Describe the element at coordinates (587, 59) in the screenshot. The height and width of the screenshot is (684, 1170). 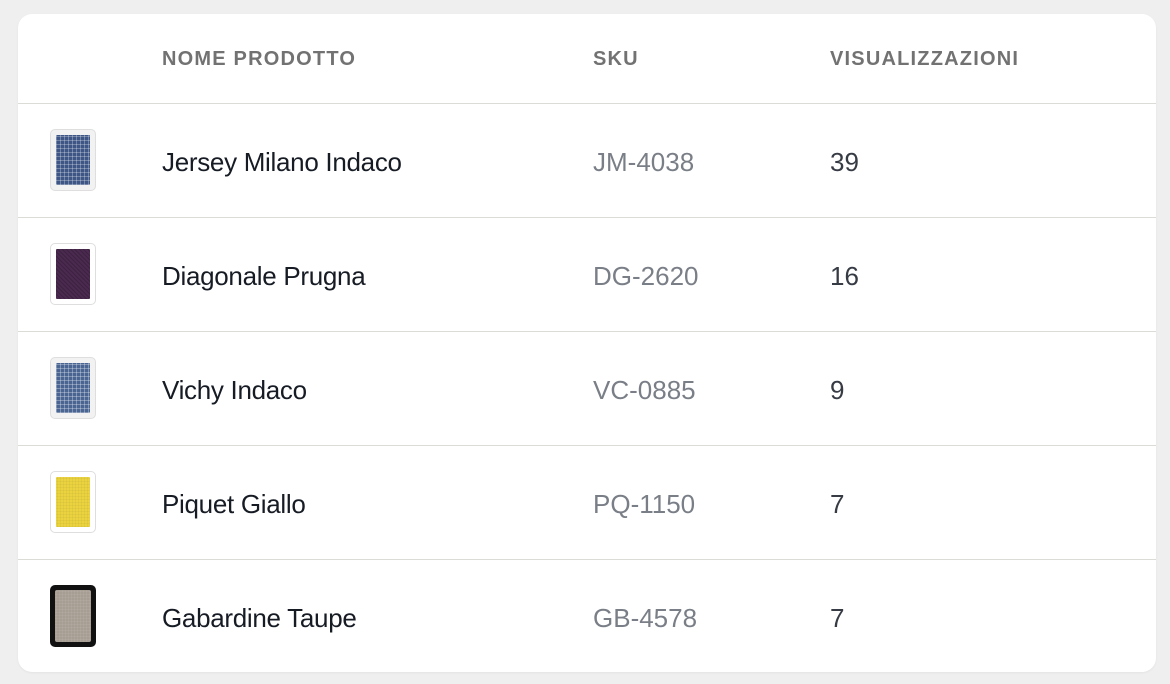
I see `table-header: NOME PRODOTTO SKU VISUALIZZAZIONI` at that location.